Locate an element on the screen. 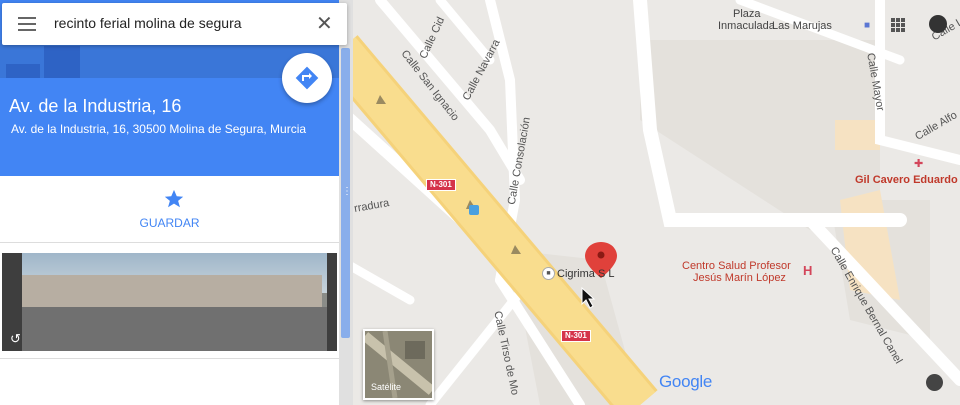 This screenshot has height=405, width=960. map-label-plaza: Plaza is located at coordinates (747, 14).